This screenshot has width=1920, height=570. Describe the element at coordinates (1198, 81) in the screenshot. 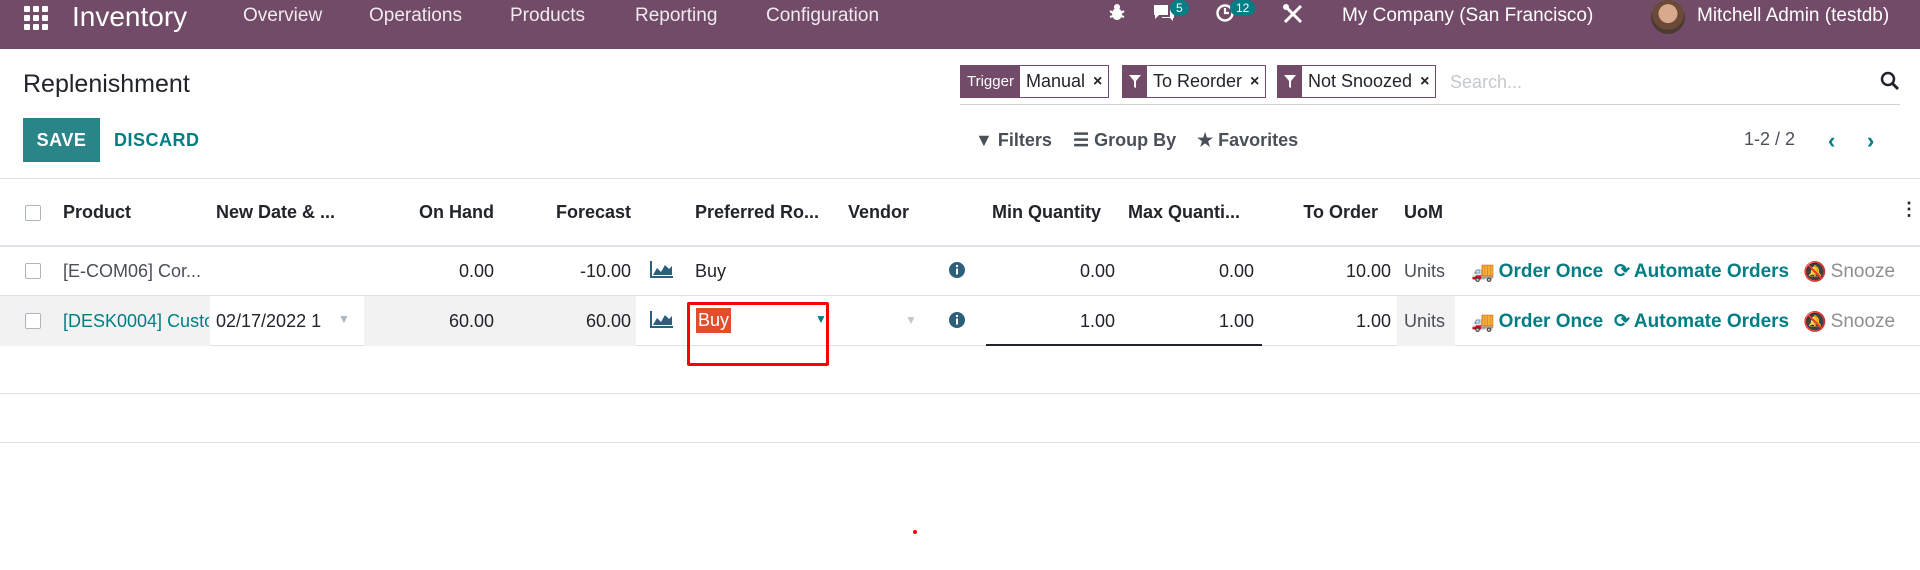

I see `facet-value: To Reorder` at that location.